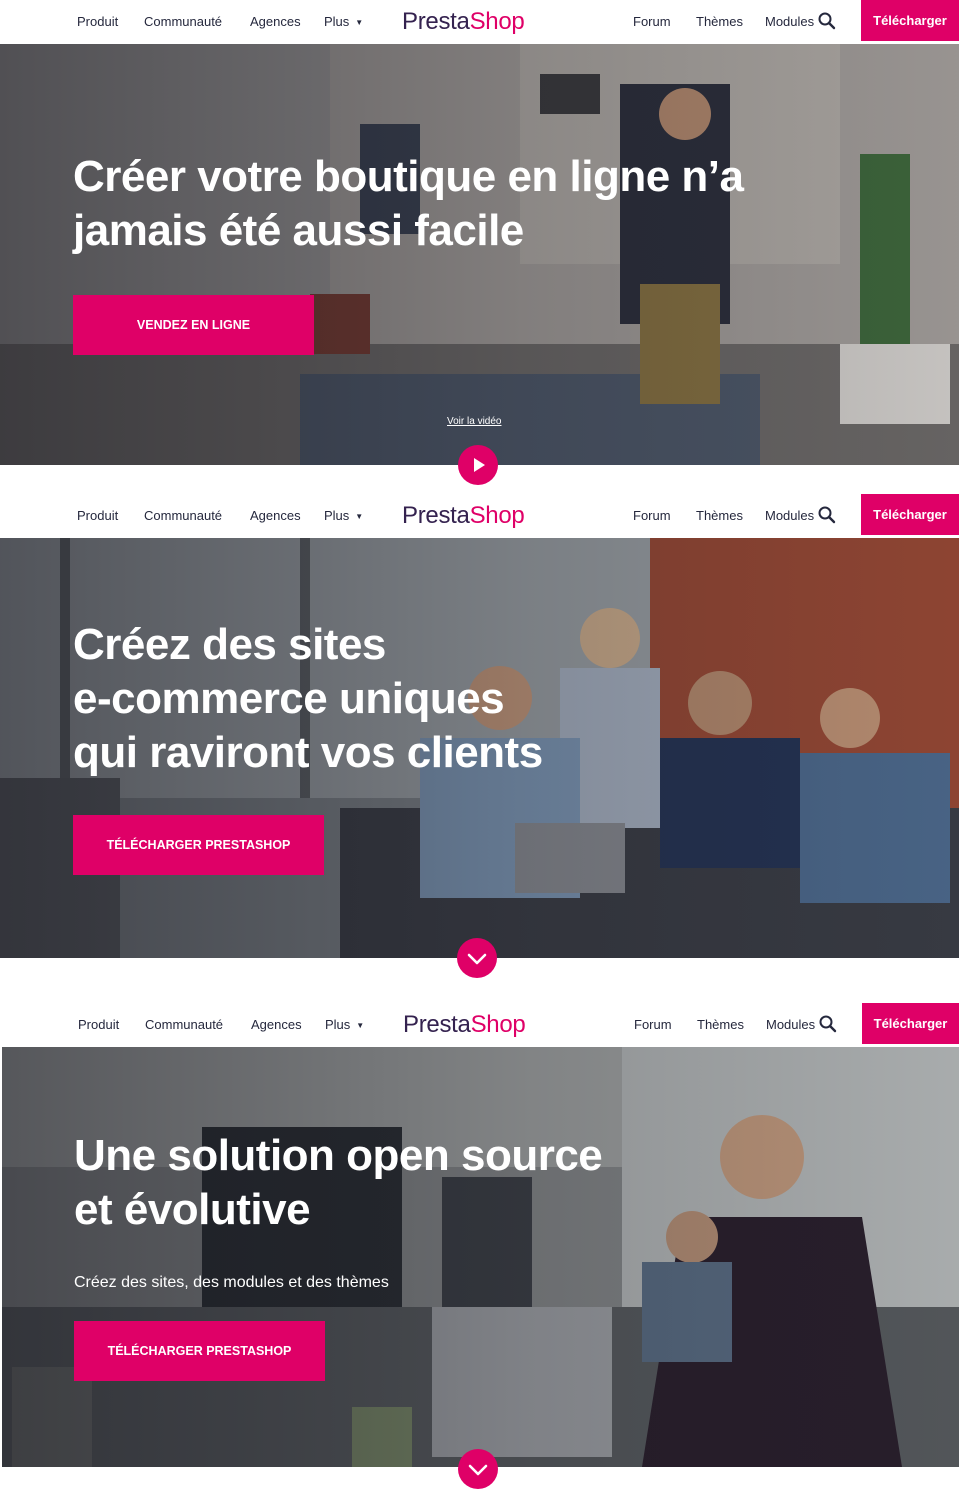 This screenshot has height=1500, width=959. I want to click on watch-video-link: Voir la vidéo, so click(474, 421).